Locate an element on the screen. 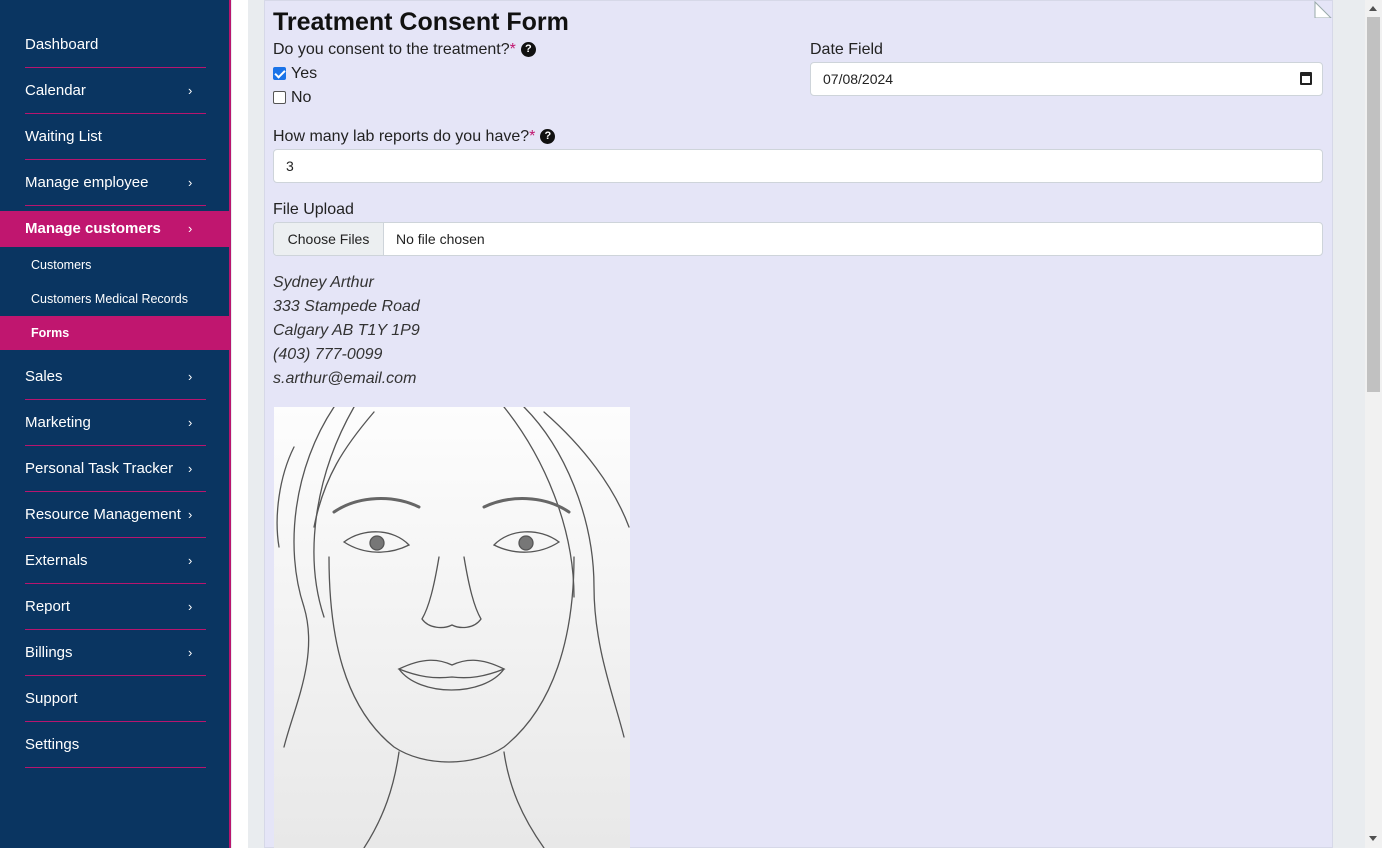  file-upload-input: Choose Files No file chosen is located at coordinates (798, 239).